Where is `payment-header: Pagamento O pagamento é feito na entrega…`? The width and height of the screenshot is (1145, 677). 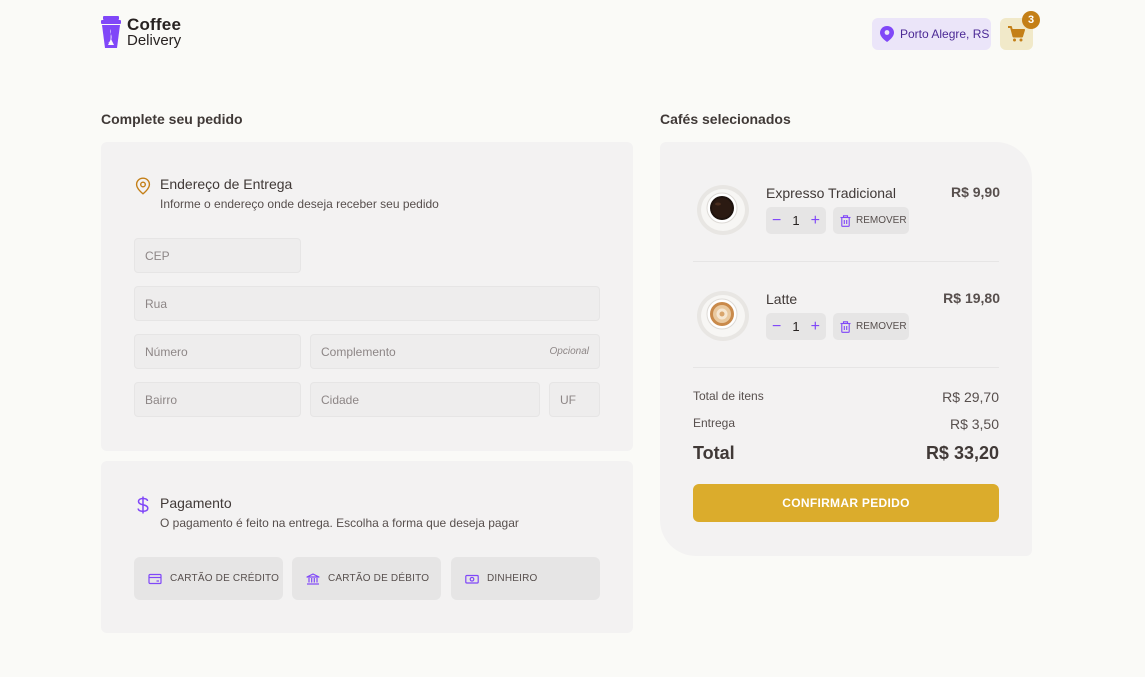 payment-header: Pagamento O pagamento é feito na entrega… is located at coordinates (327, 512).